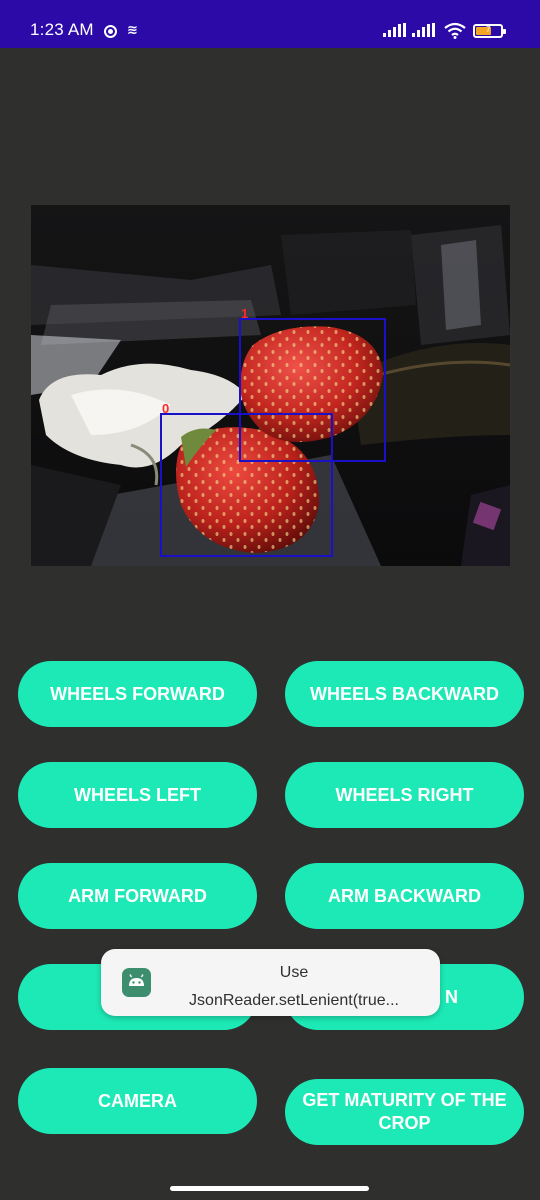  What do you see at coordinates (165, 408) in the screenshot?
I see `detection-label: 0` at bounding box center [165, 408].